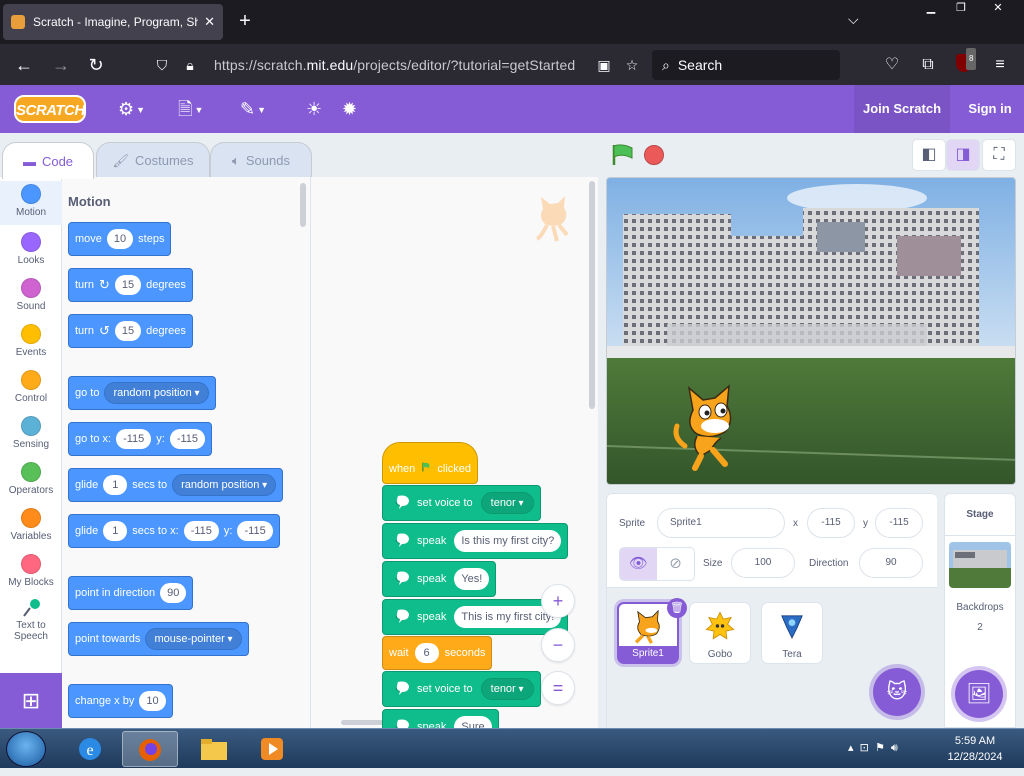  I want to click on show-toggle: 👁︎ ⊘, so click(657, 564).